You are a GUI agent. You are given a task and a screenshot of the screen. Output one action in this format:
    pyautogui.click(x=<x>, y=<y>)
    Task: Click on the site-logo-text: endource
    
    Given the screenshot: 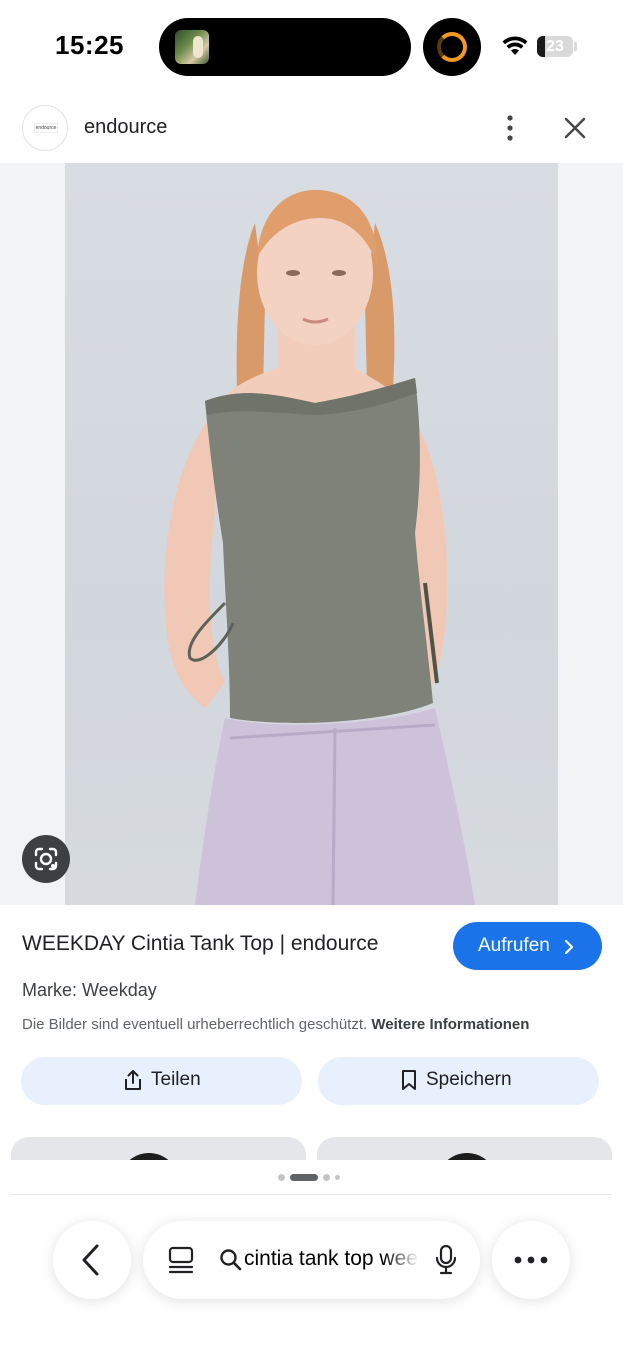 What is the action you would take?
    pyautogui.click(x=46, y=128)
    